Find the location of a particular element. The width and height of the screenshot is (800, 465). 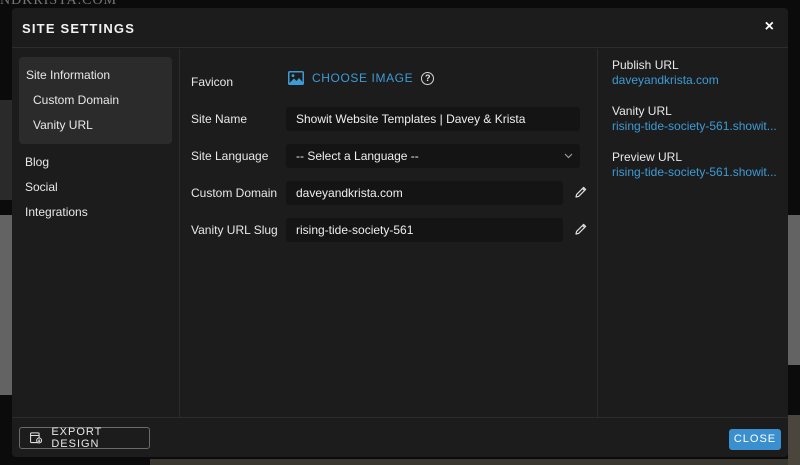

preview-url-label: Preview URL is located at coordinates (647, 157).